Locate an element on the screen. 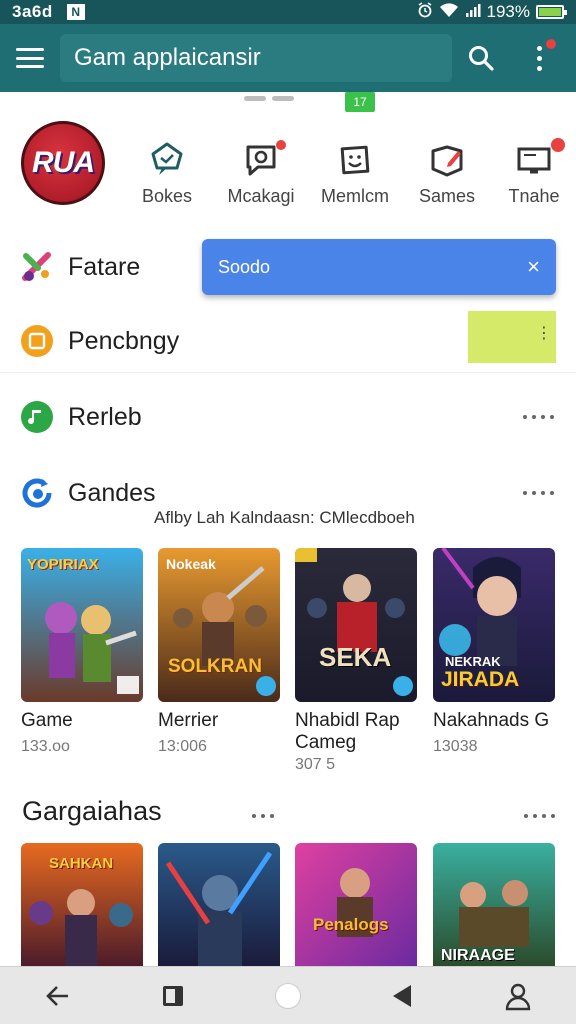 The width and height of the screenshot is (576, 1024). cover-title: YOPIRIAX is located at coordinates (63, 564).